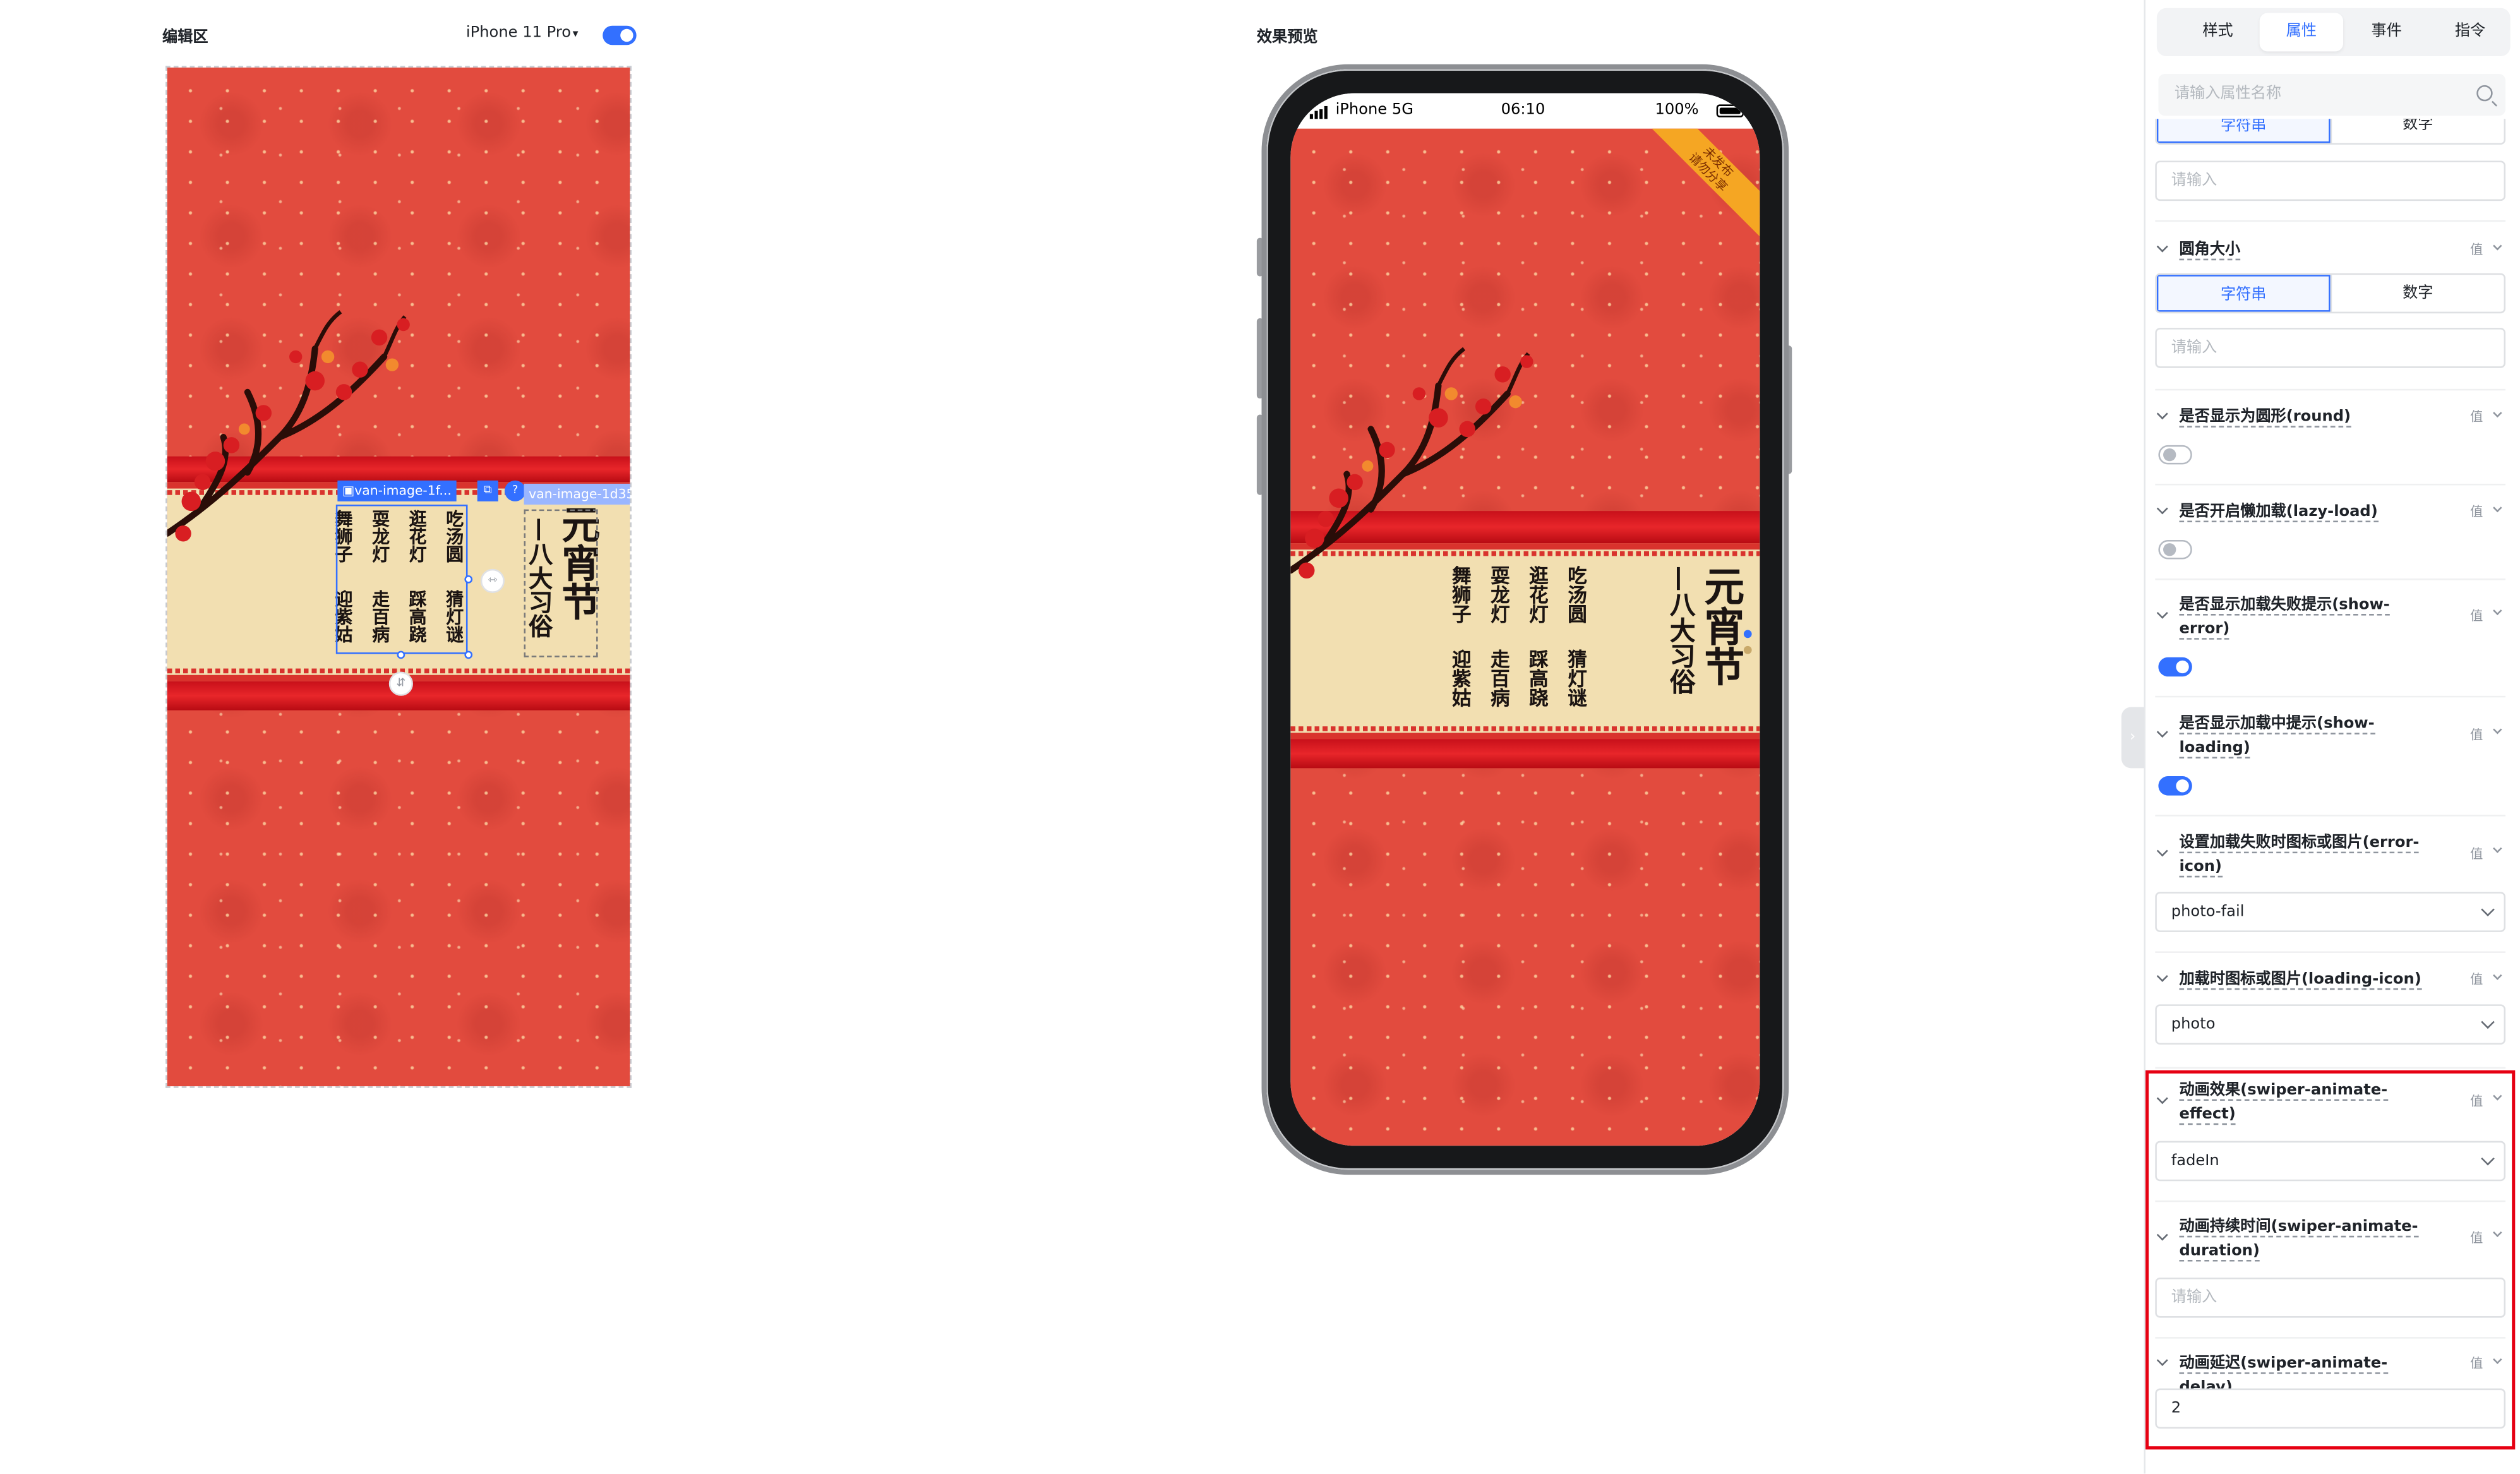  Describe the element at coordinates (401, 579) in the screenshot. I see `selected-element-outline` at that location.